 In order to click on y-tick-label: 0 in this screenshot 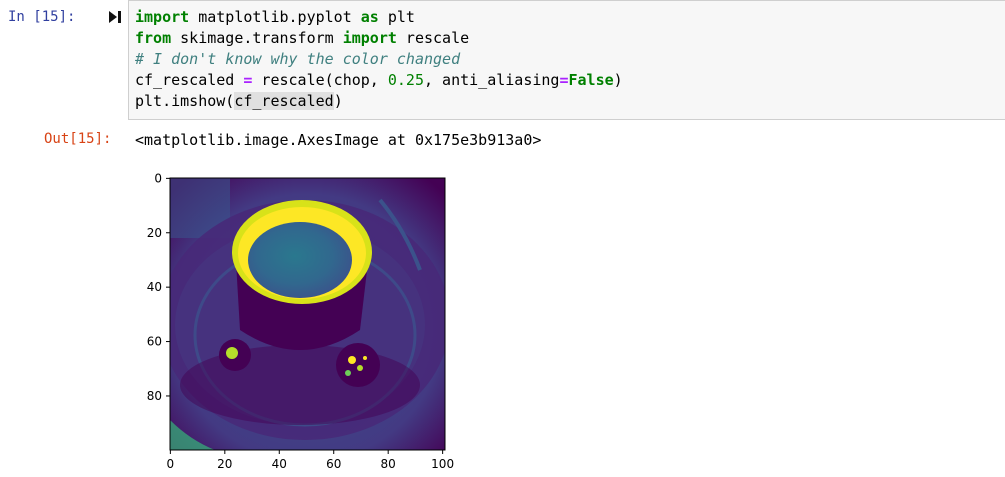, I will do `click(158, 178)`.